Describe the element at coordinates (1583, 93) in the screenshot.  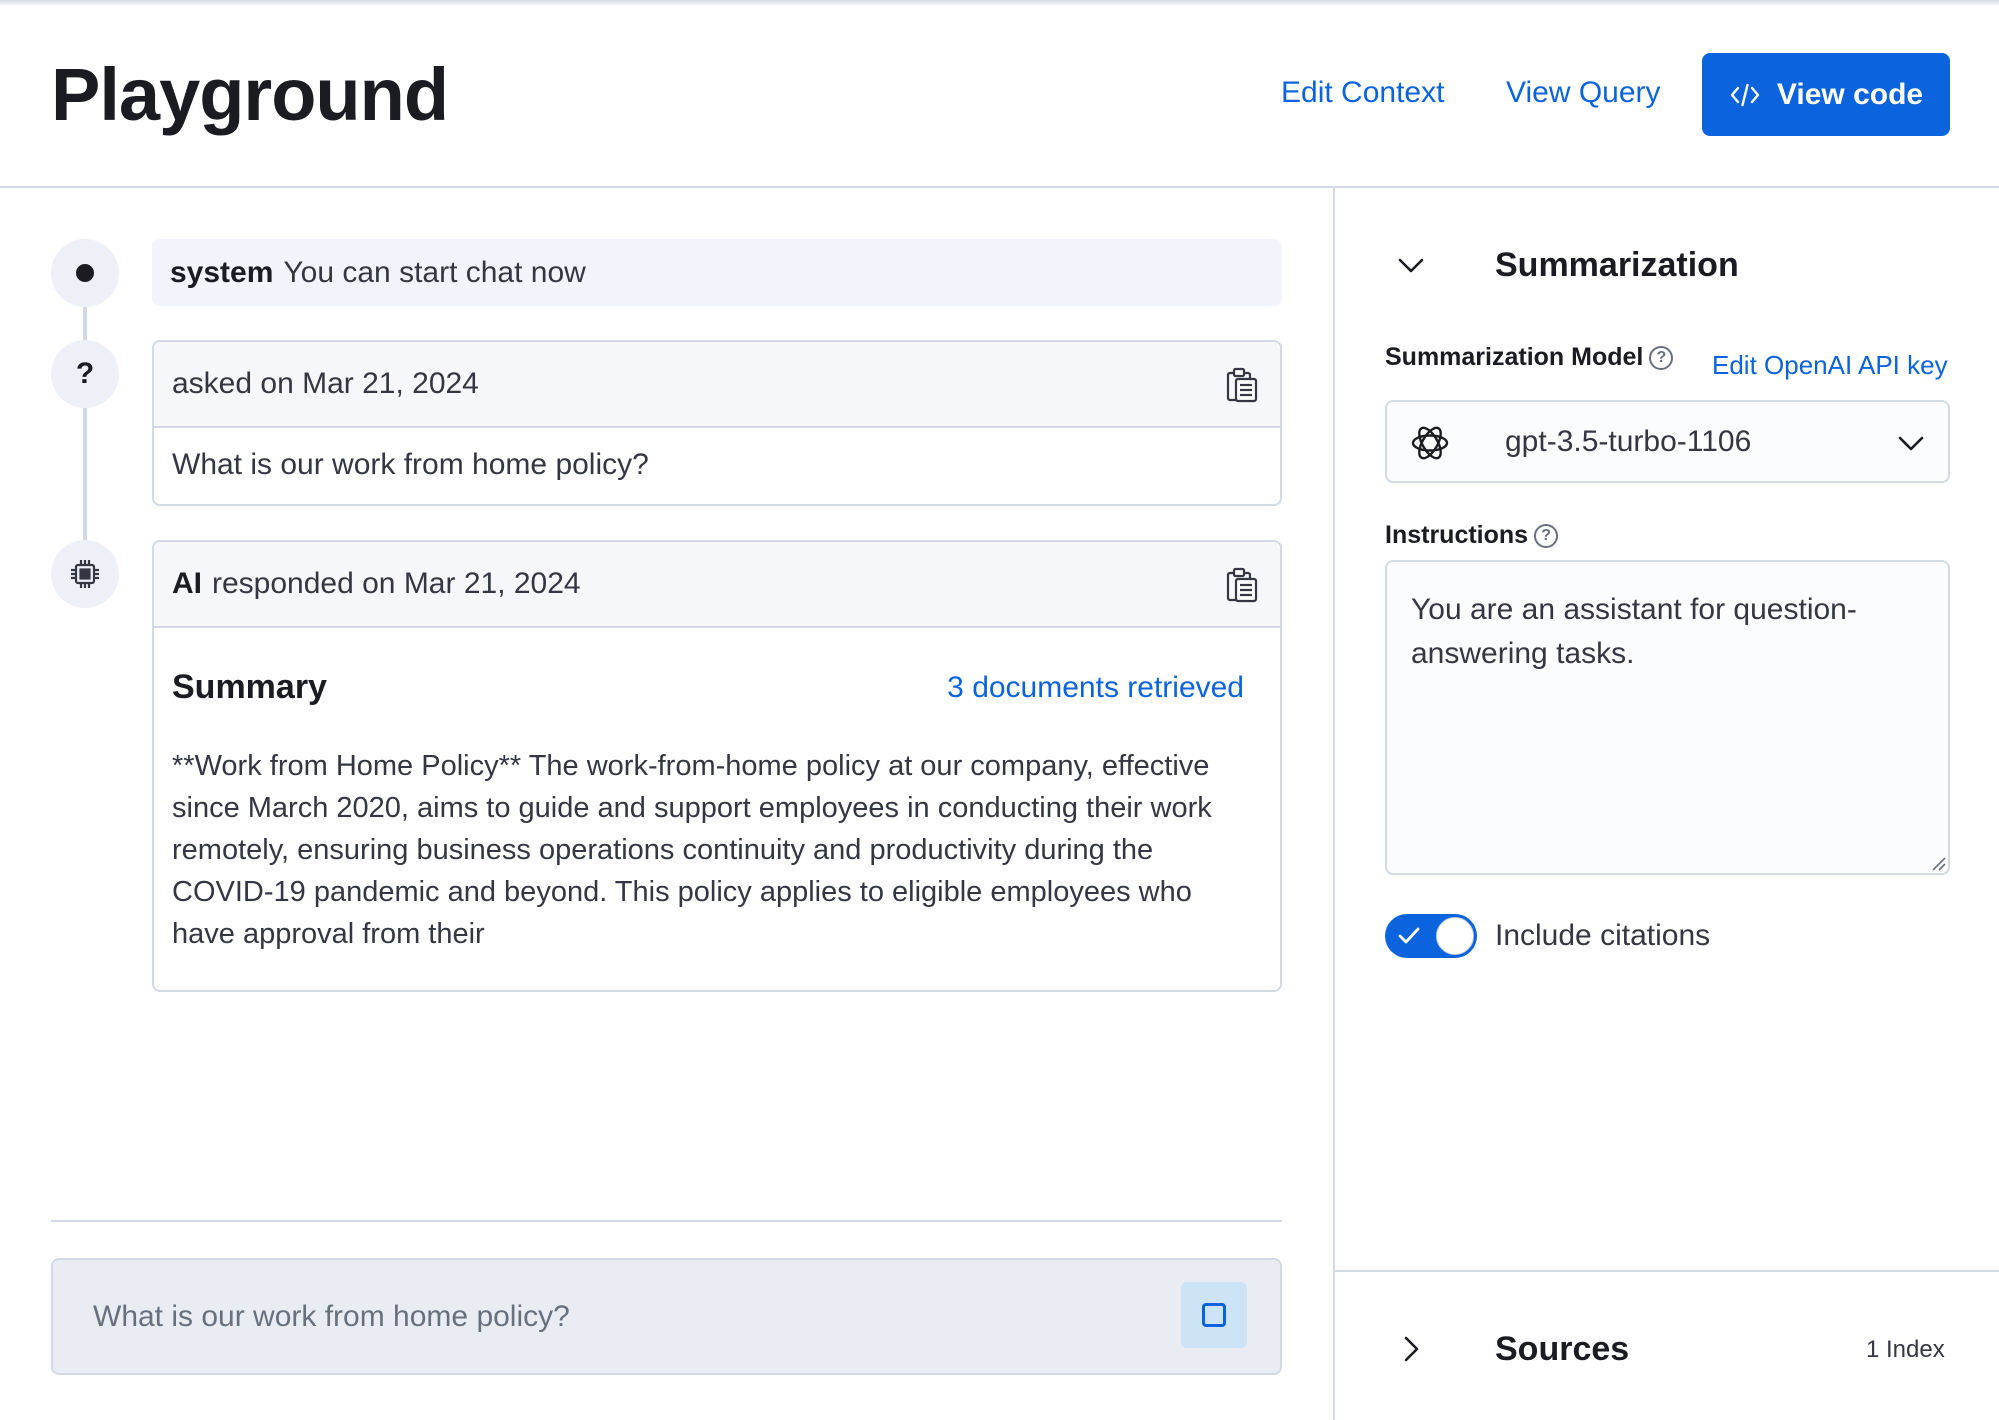
I see `view-query-link: View Query` at that location.